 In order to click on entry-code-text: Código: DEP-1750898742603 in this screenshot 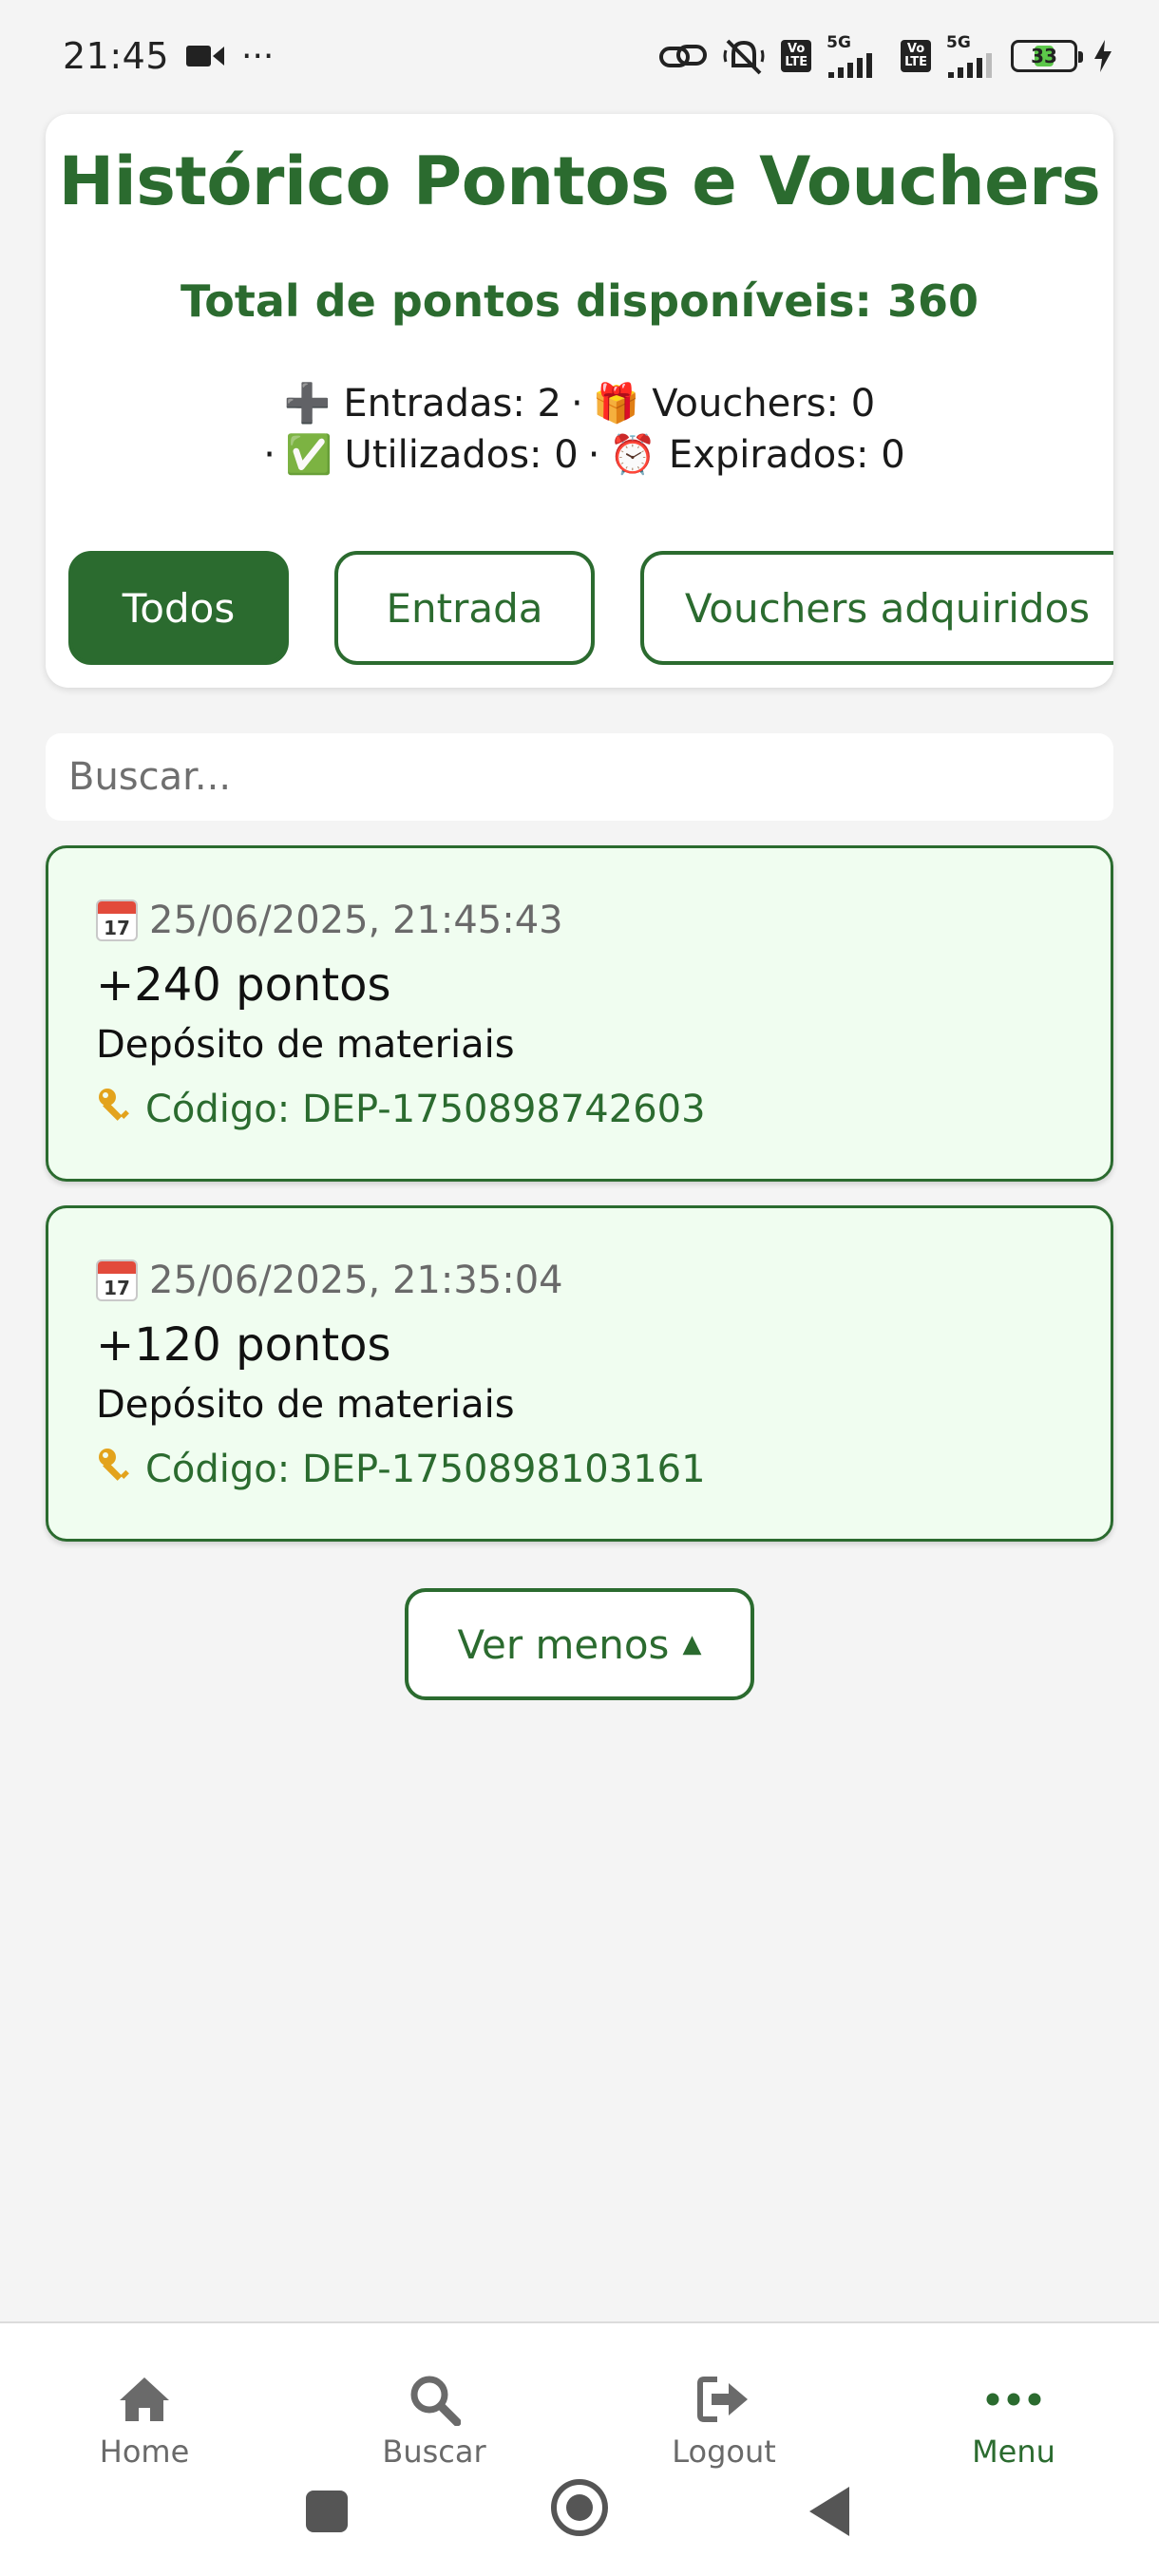, I will do `click(425, 1109)`.